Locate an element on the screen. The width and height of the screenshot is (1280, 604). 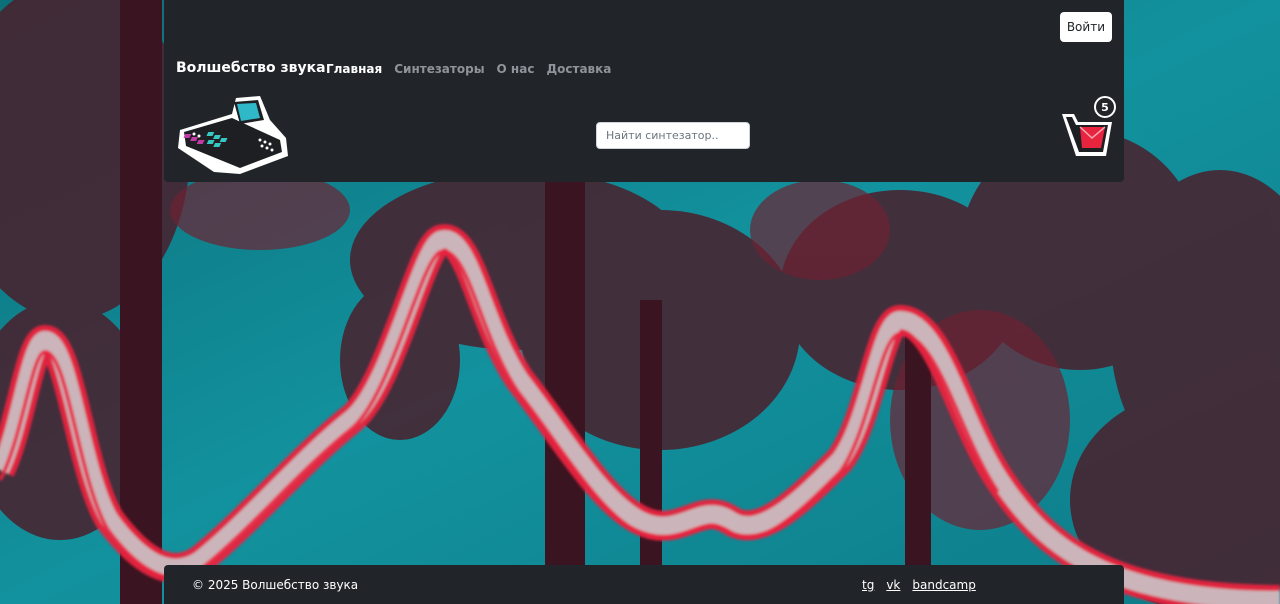
login-button: Войти is located at coordinates (1085, 27).